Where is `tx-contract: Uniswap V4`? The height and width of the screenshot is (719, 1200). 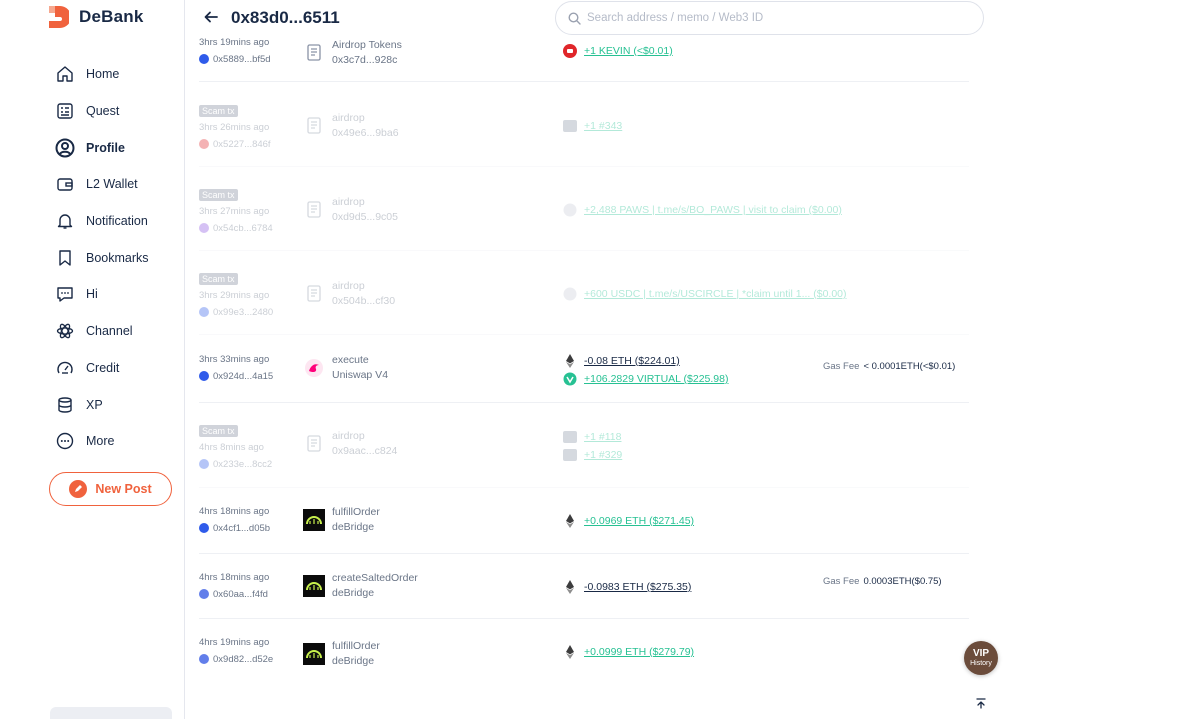 tx-contract: Uniswap V4 is located at coordinates (360, 375).